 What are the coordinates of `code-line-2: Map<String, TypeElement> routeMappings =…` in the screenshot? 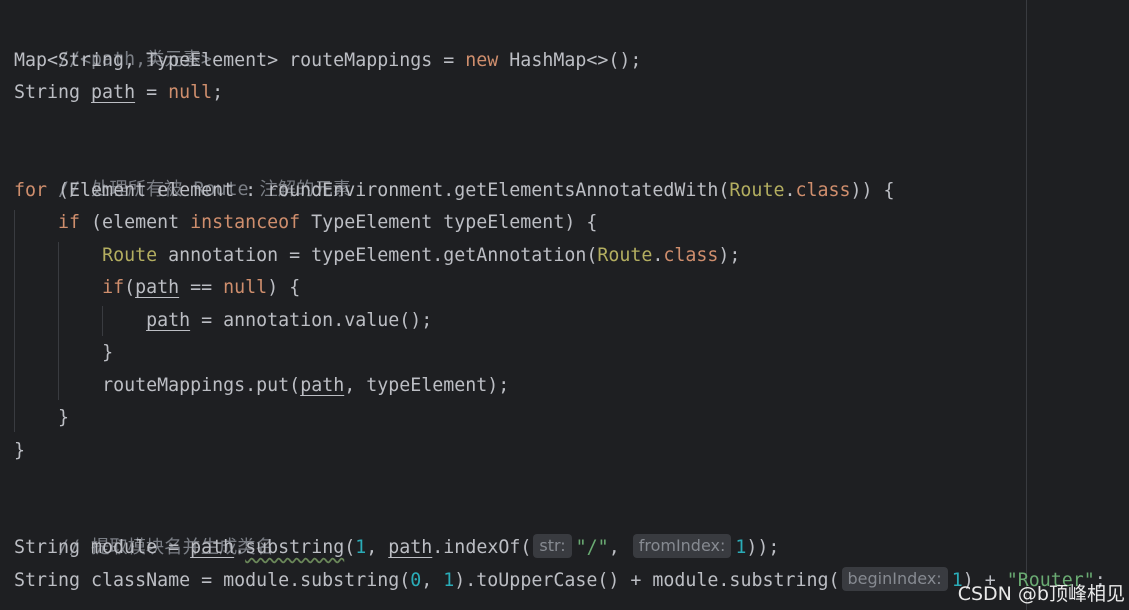 It's located at (327, 61).